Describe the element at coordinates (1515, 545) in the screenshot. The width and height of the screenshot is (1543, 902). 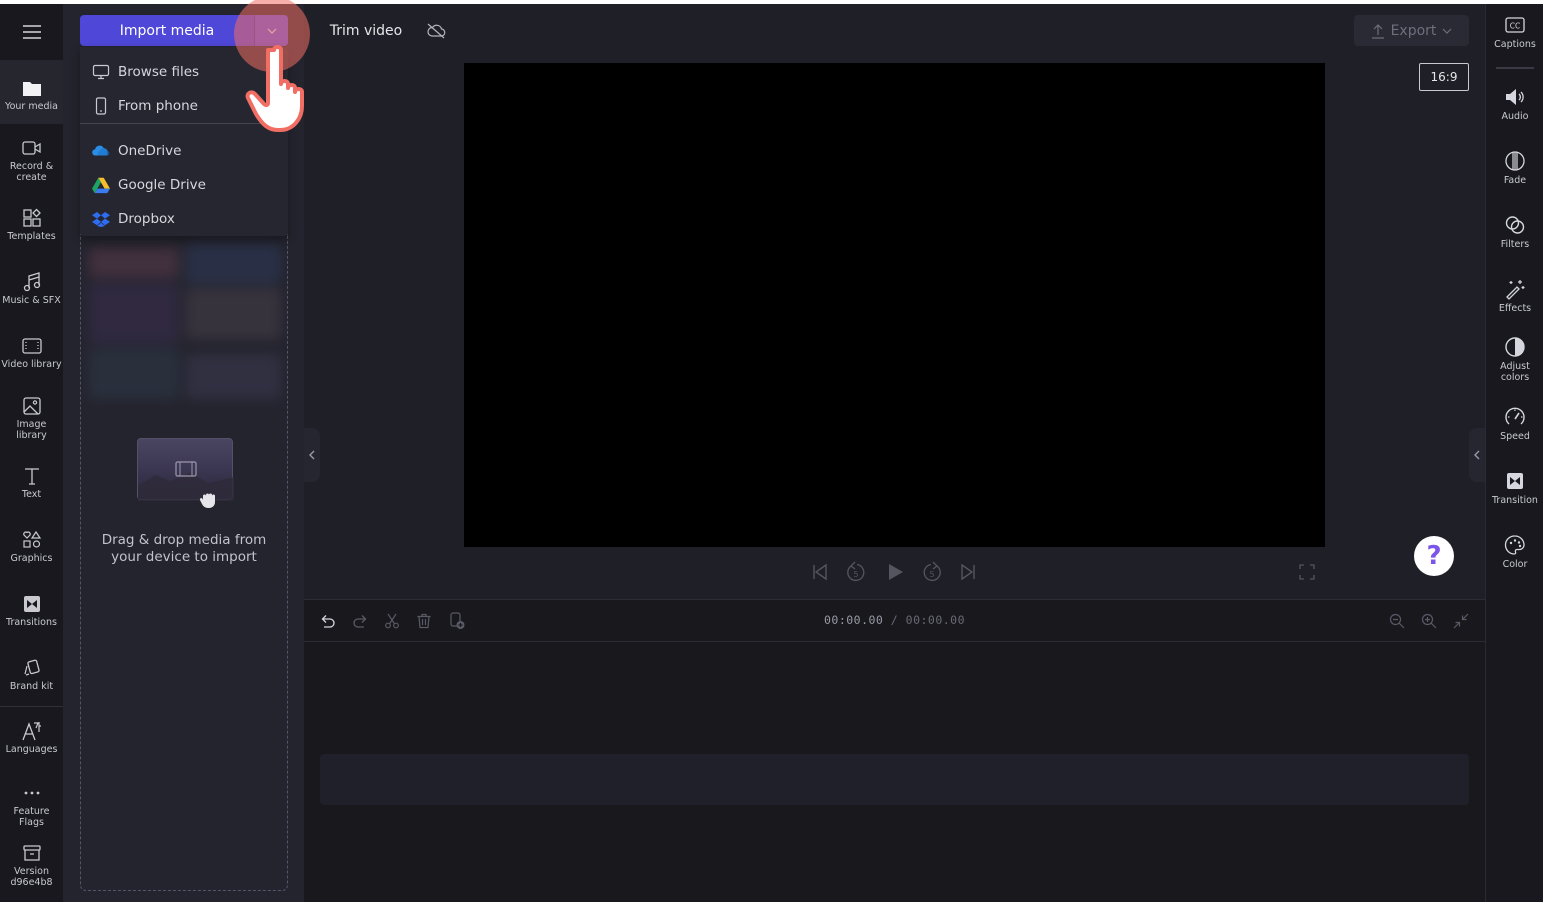
I see `palette-icon` at that location.